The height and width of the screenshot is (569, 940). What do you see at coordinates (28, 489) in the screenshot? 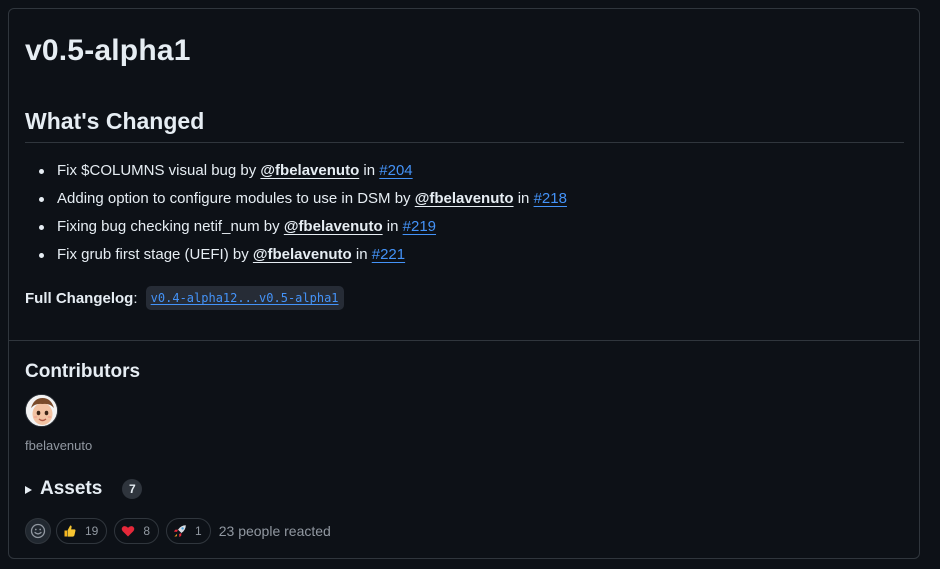
I see `triangle-right-icon` at bounding box center [28, 489].